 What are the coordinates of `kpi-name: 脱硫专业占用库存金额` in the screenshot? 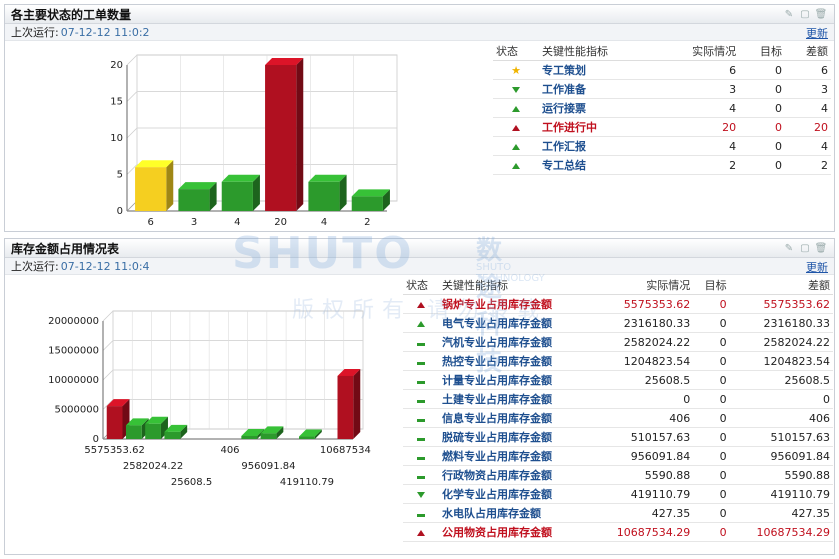 It's located at (514, 437).